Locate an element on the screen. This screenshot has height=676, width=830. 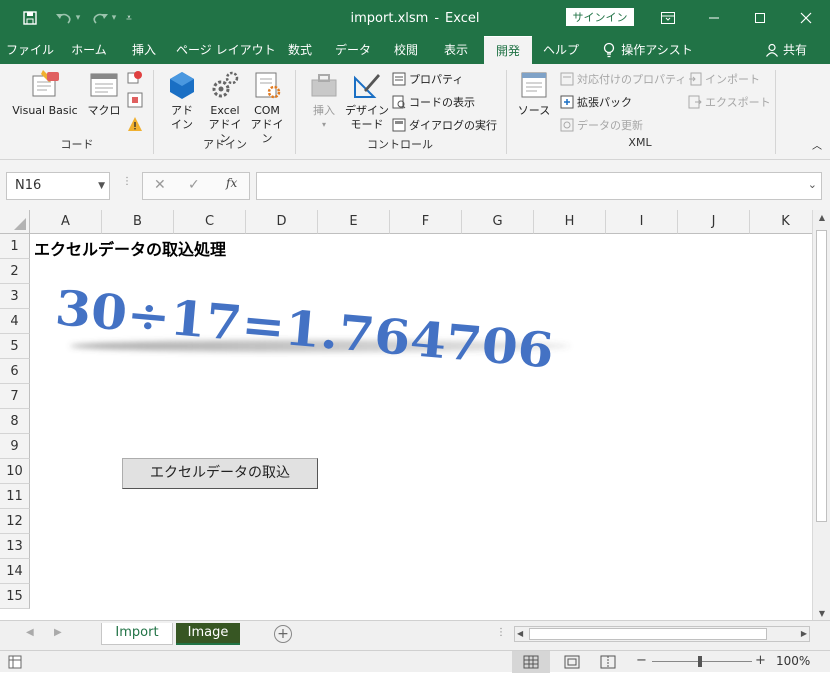
customize-qat-icon: ⩡ is located at coordinates (129, 18).